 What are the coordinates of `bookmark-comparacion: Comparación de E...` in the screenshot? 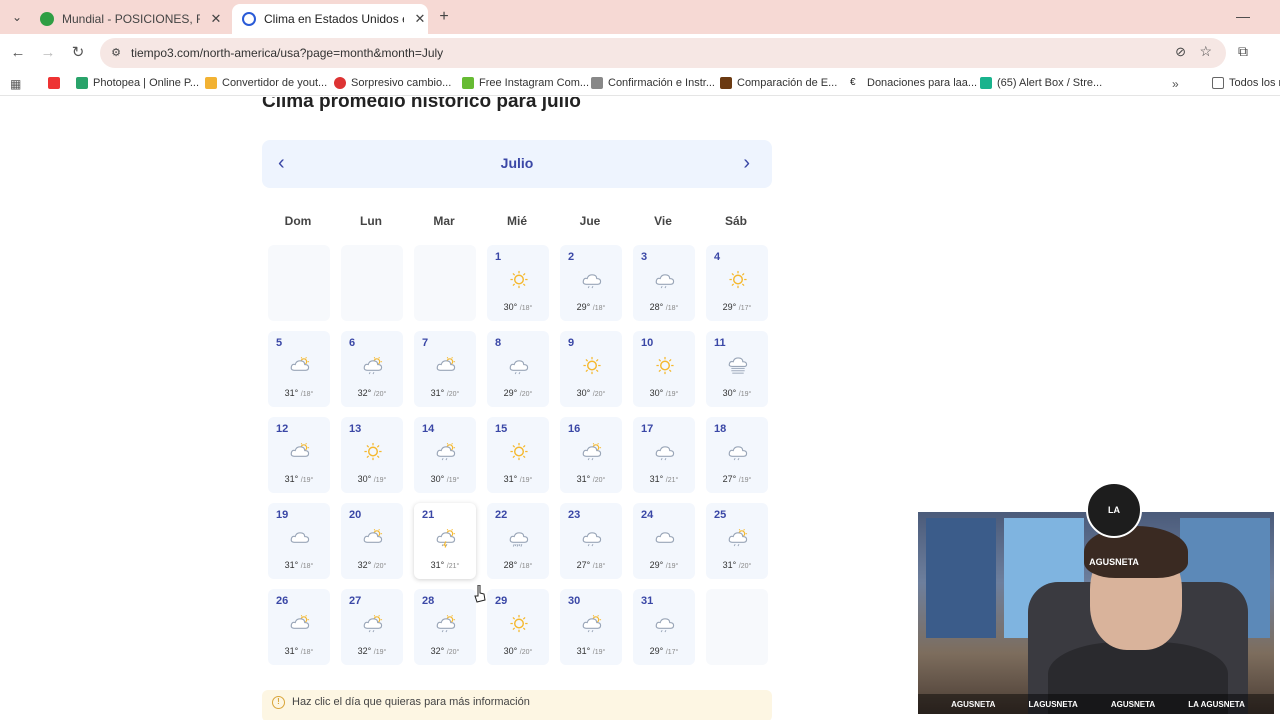 It's located at (778, 83).